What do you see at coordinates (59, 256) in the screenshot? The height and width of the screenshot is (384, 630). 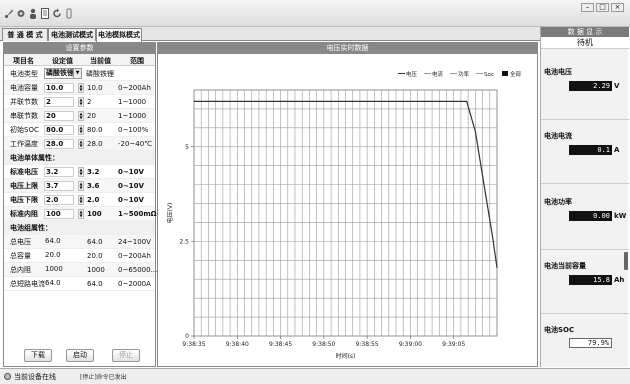 I see `param-set-input: 20.0` at bounding box center [59, 256].